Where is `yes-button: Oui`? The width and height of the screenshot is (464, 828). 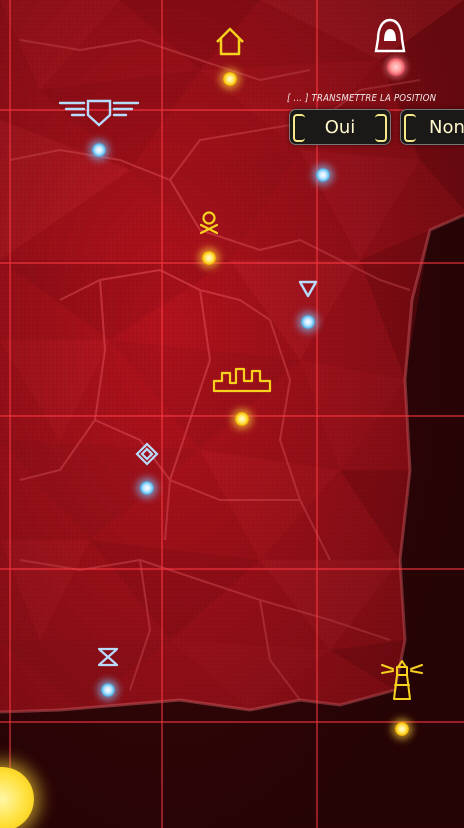 yes-button: Oui is located at coordinates (340, 127).